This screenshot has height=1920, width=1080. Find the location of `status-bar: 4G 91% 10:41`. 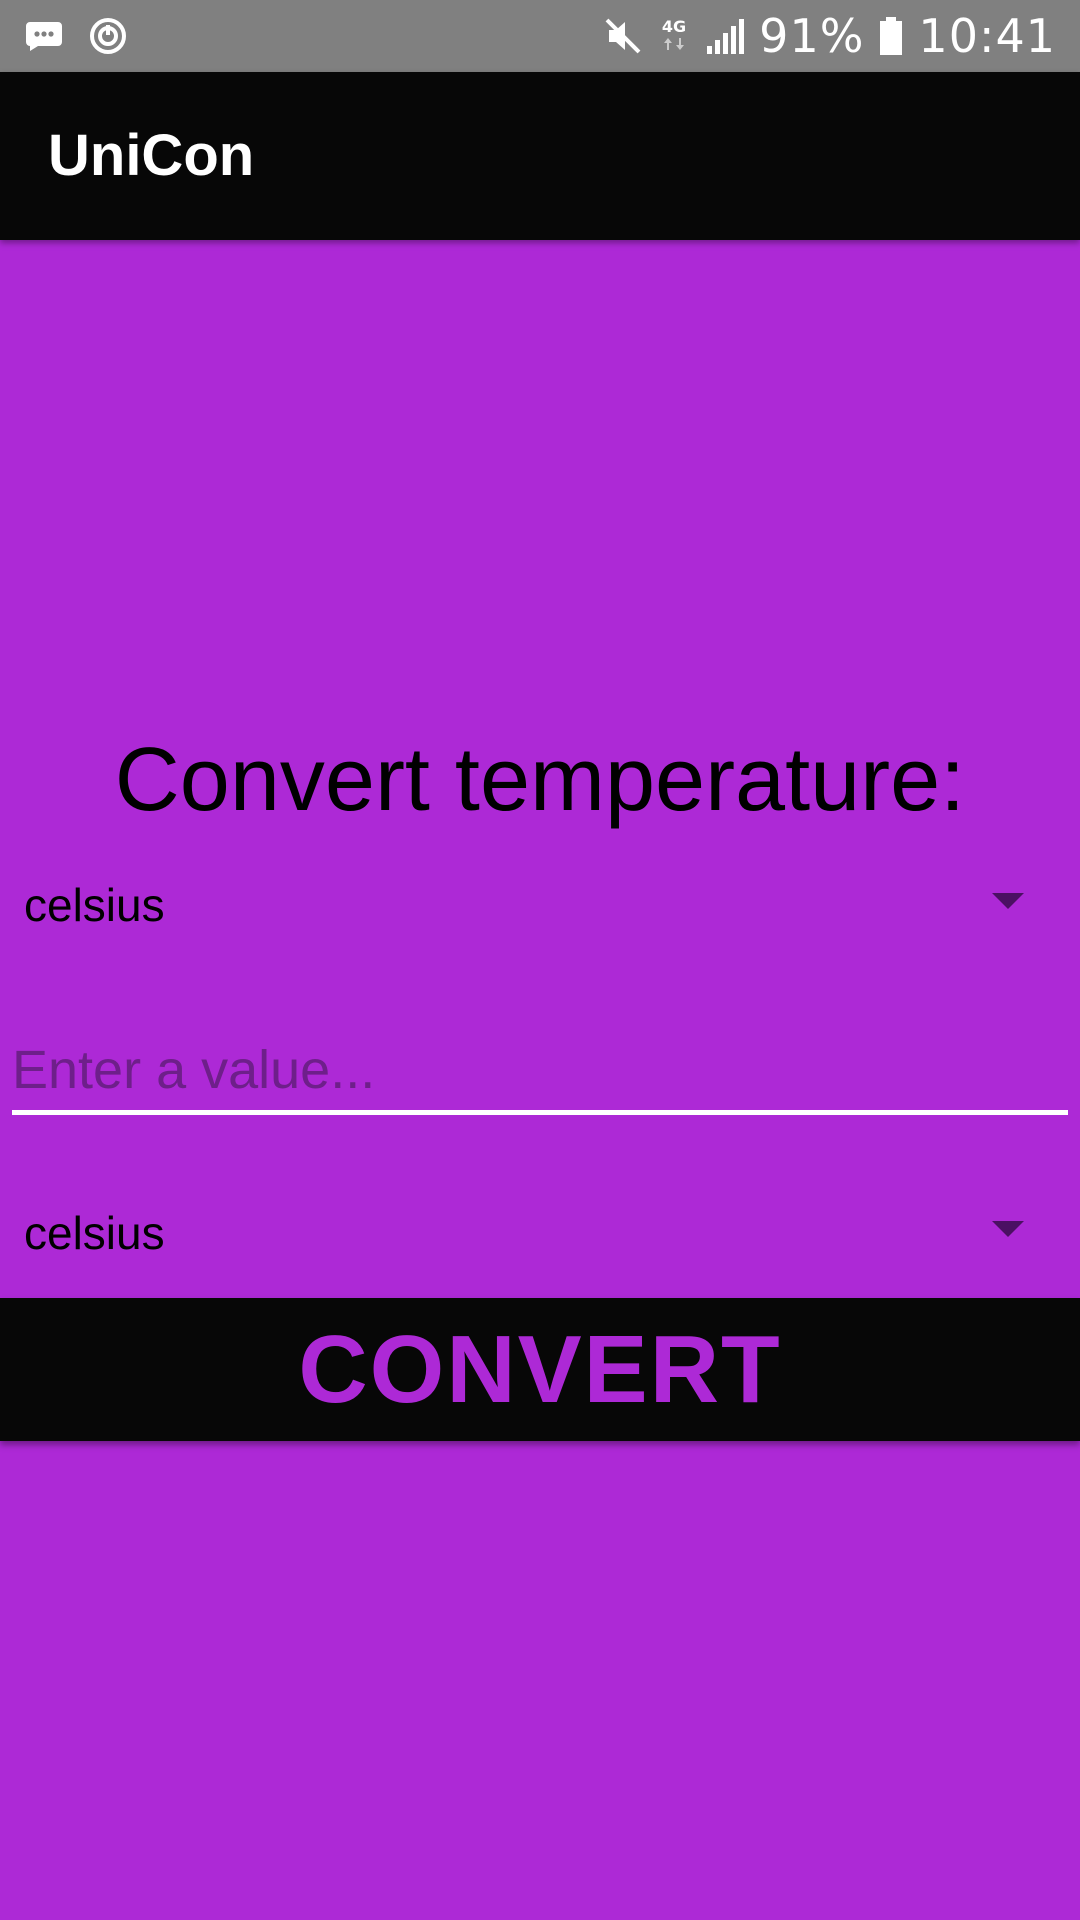

status-bar: 4G 91% 10:41 is located at coordinates (540, 36).